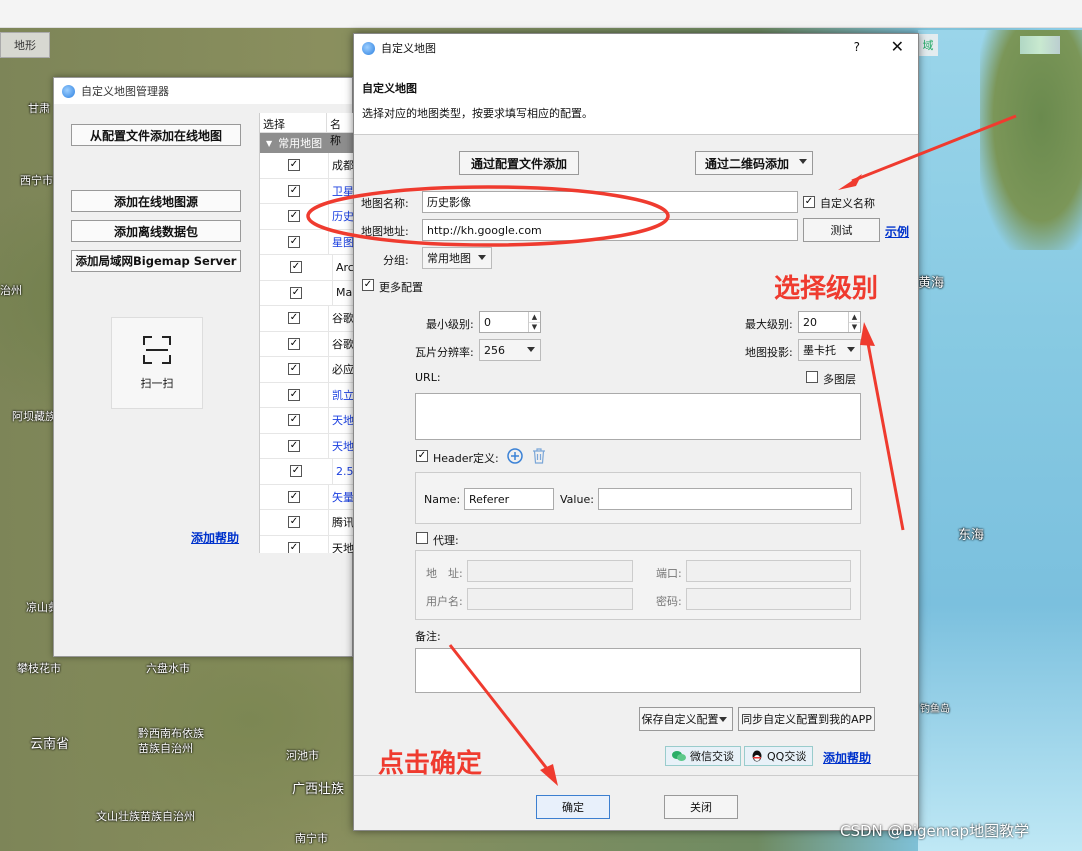  What do you see at coordinates (819, 350) in the screenshot?
I see `projection-value: 墨卡托` at bounding box center [819, 350].